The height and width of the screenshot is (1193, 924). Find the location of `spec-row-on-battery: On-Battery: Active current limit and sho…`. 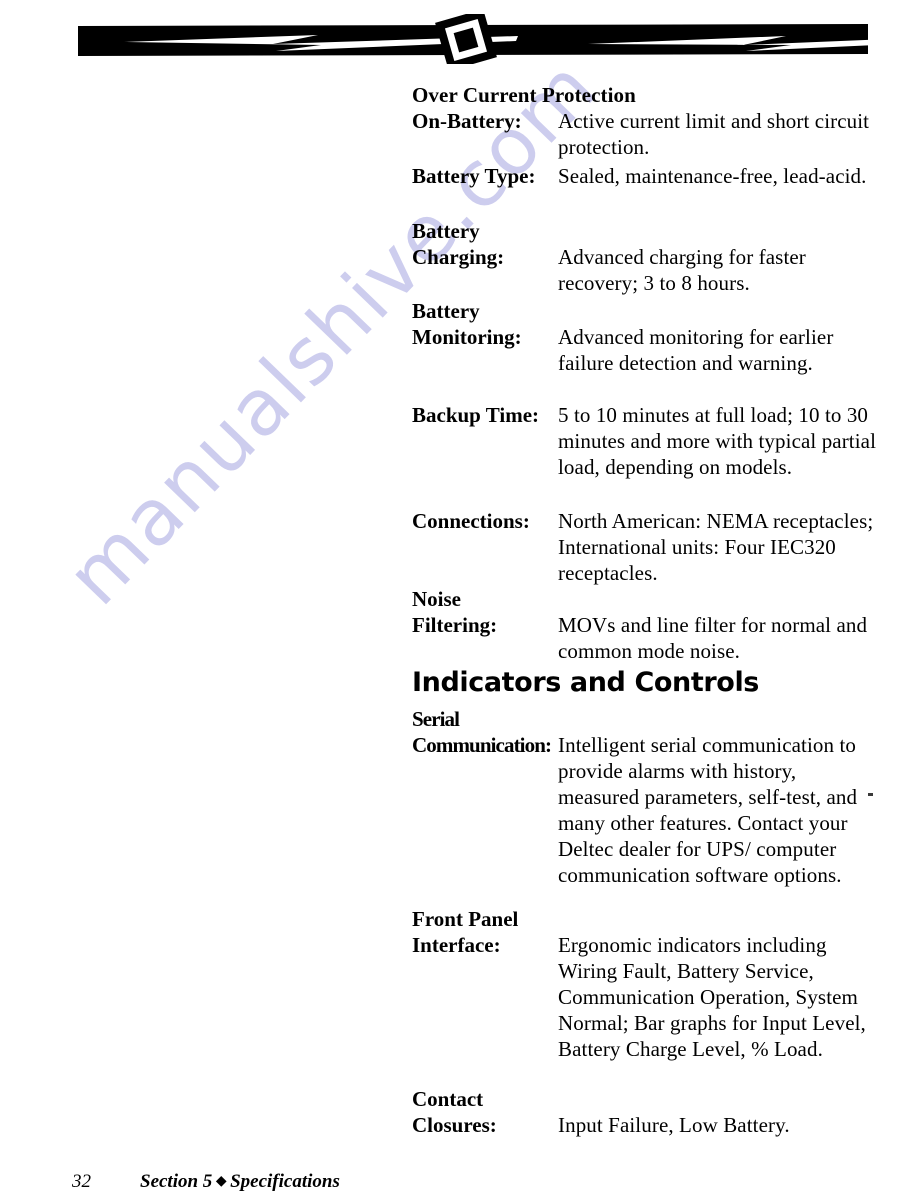

spec-row-on-battery: On-Battery: Active current limit and sho… is located at coordinates (647, 134).